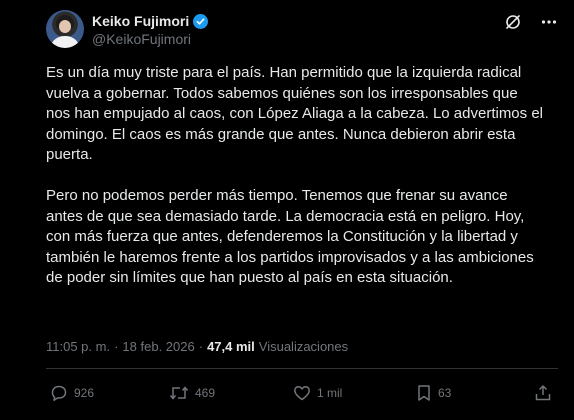  I want to click on bookmark-icon, so click(424, 393).